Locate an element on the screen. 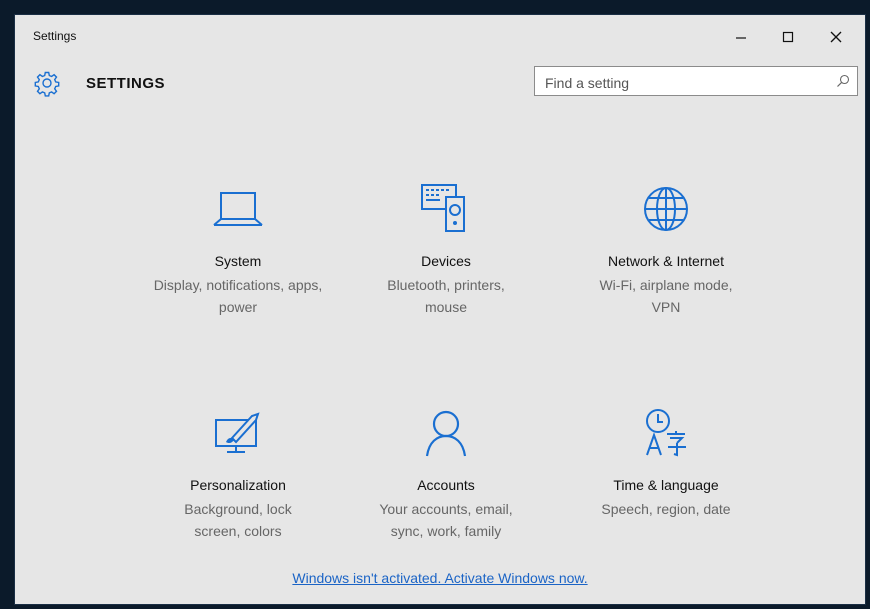  search-icon is located at coordinates (843, 81).